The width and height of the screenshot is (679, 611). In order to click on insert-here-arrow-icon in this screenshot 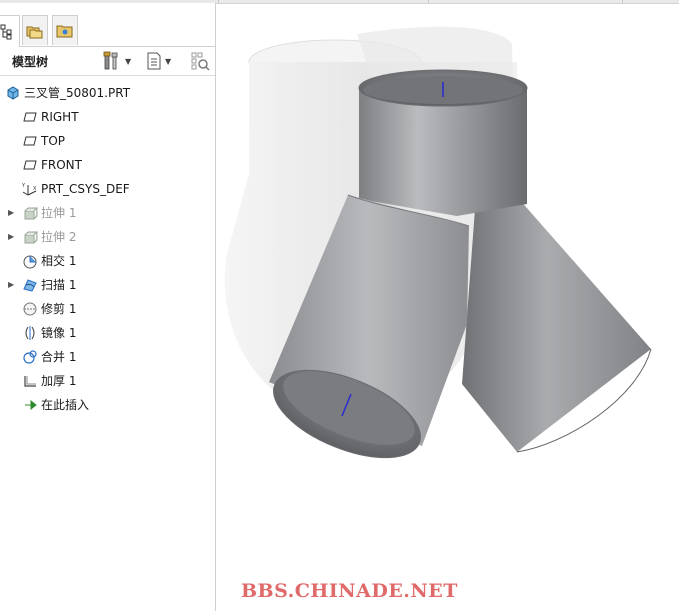, I will do `click(30, 405)`.